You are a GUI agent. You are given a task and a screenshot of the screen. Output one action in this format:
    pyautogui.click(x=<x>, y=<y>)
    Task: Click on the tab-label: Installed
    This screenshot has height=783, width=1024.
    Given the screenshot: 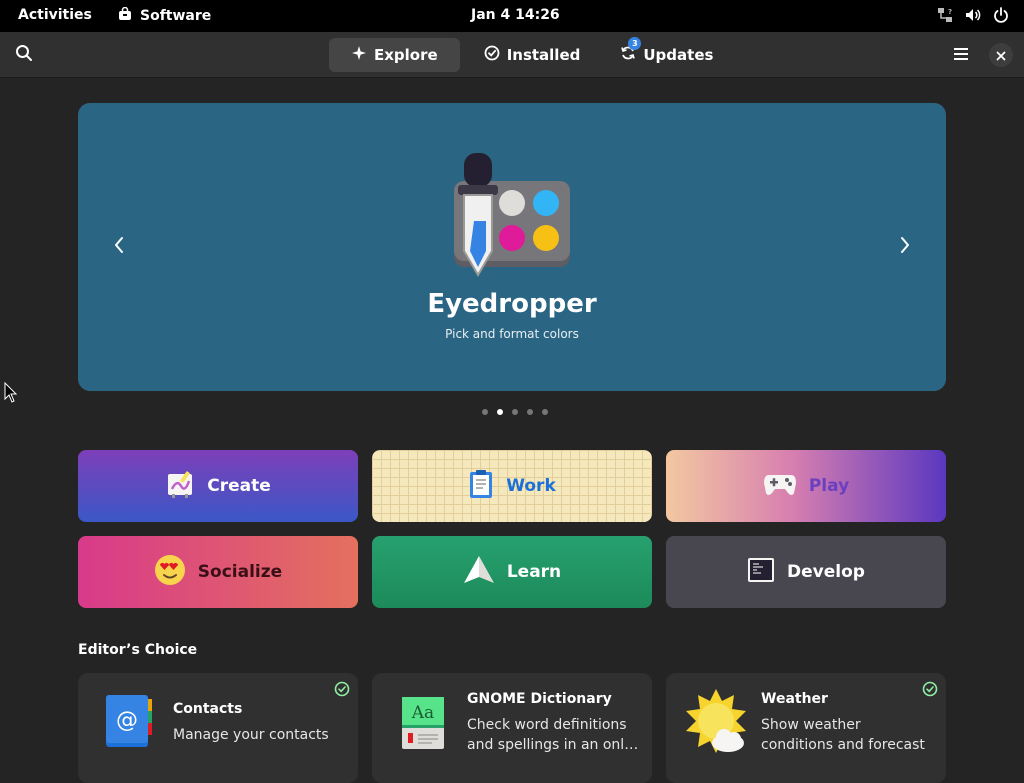 What is the action you would take?
    pyautogui.click(x=543, y=55)
    